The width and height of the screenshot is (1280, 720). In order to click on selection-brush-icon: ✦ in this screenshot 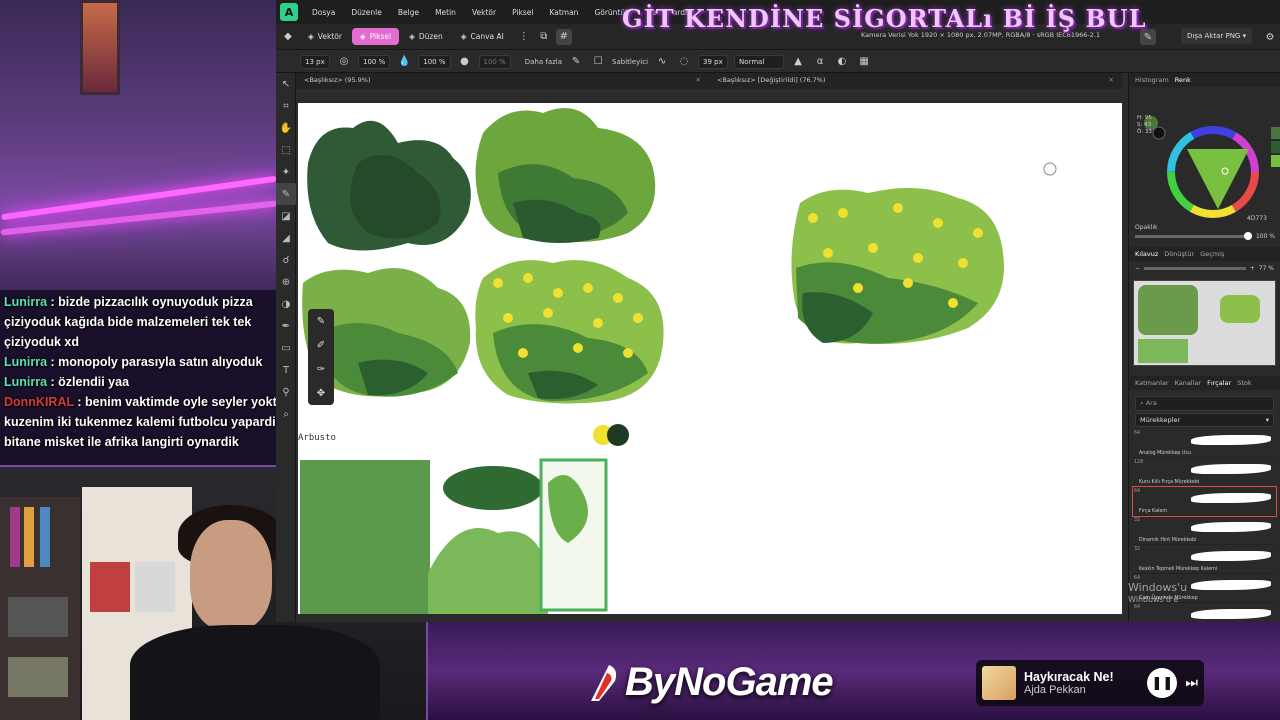, I will do `click(286, 172)`.